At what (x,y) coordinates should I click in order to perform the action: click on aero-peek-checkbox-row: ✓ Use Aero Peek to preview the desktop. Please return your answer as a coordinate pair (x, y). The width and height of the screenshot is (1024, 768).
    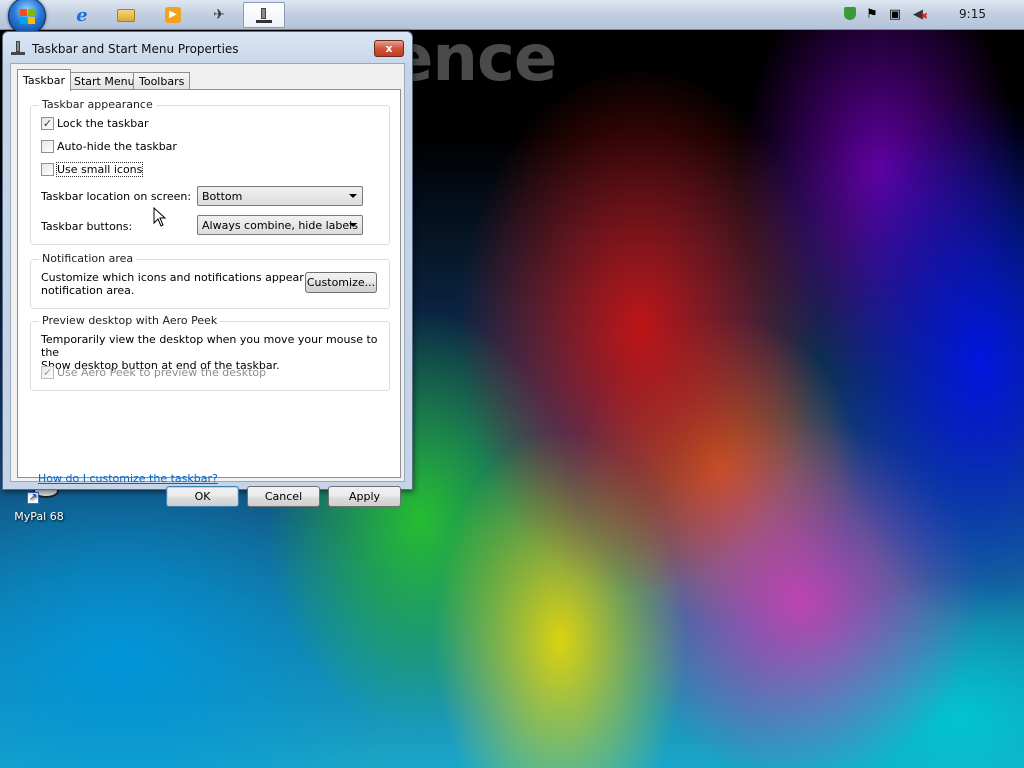
    Looking at the image, I should click on (153, 372).